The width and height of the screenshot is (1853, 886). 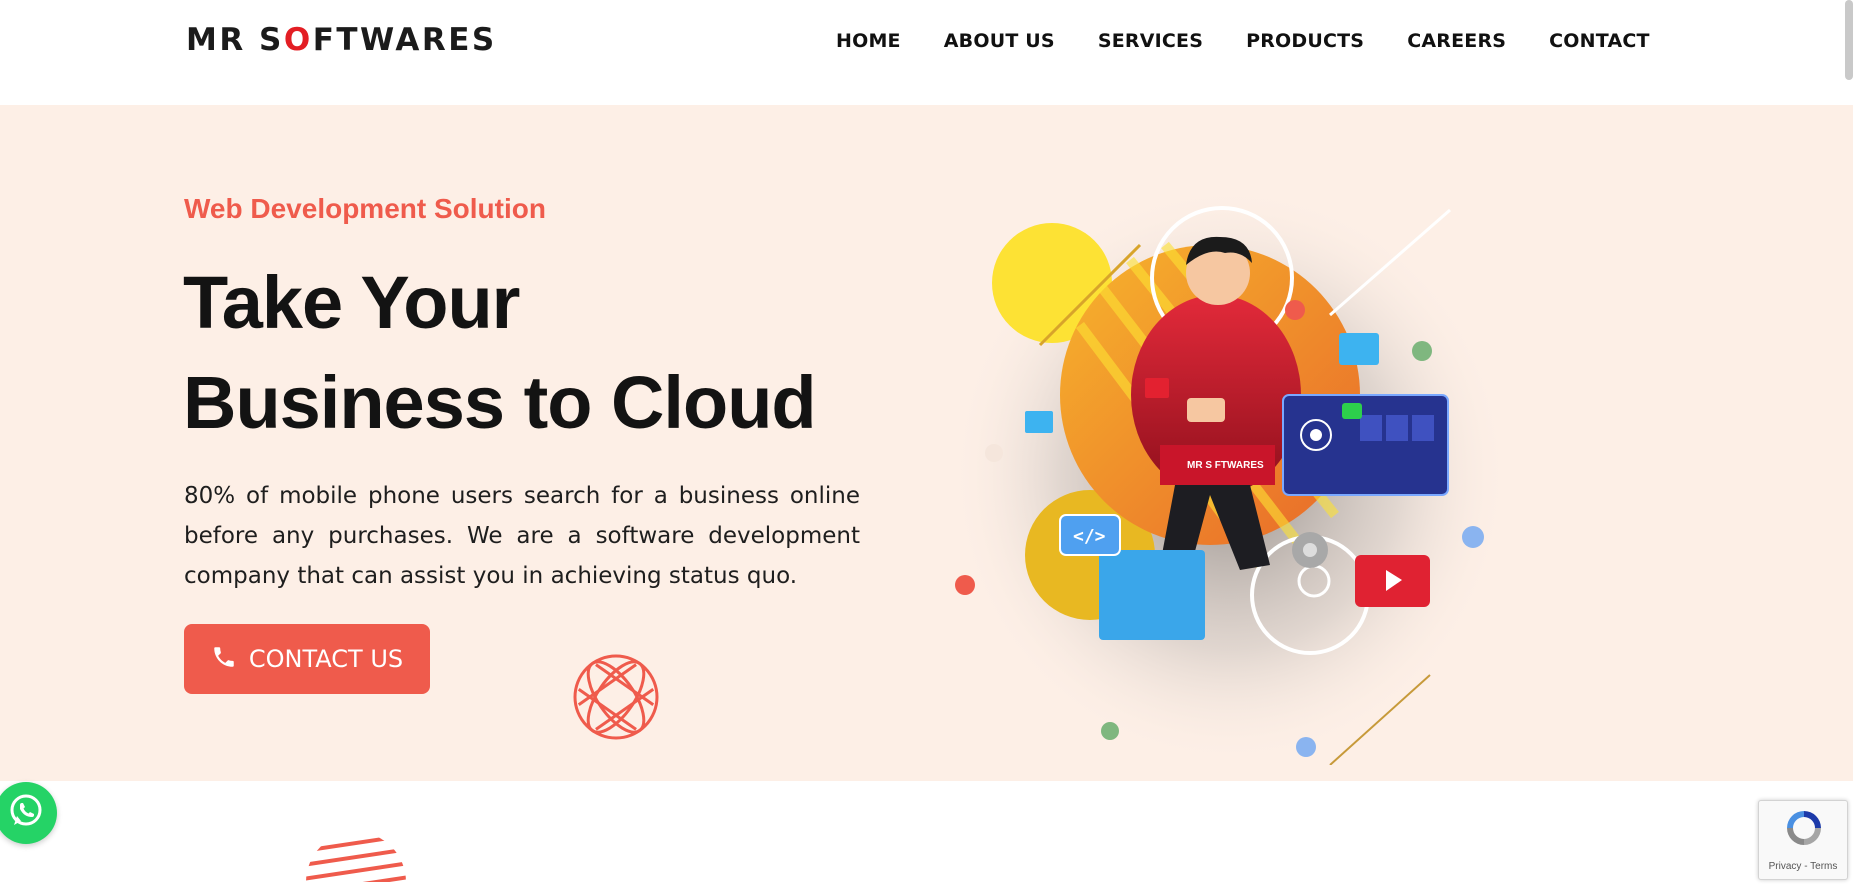 I want to click on contact-us-button: CONTACT US, so click(x=307, y=659).